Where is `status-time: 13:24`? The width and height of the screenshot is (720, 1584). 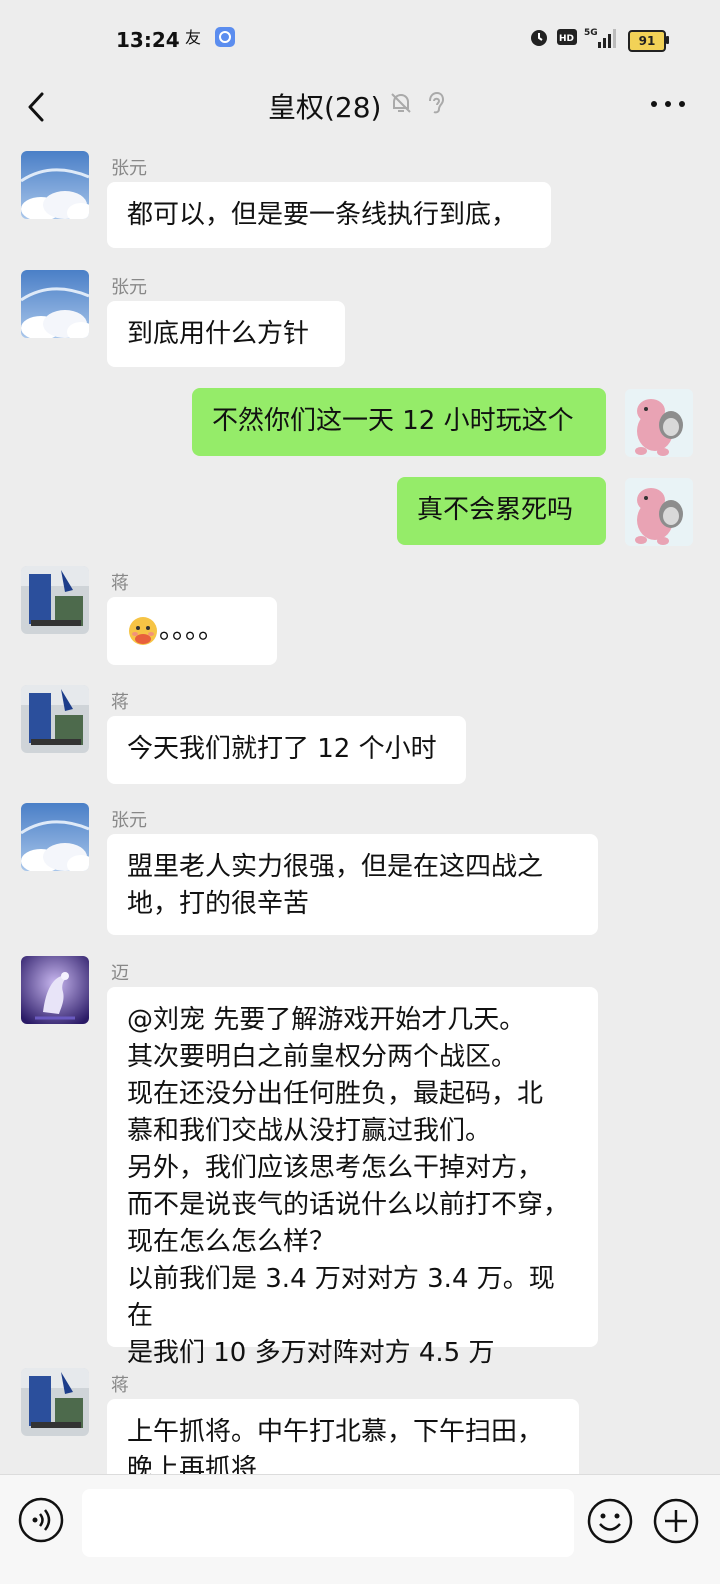 status-time: 13:24 is located at coordinates (148, 40).